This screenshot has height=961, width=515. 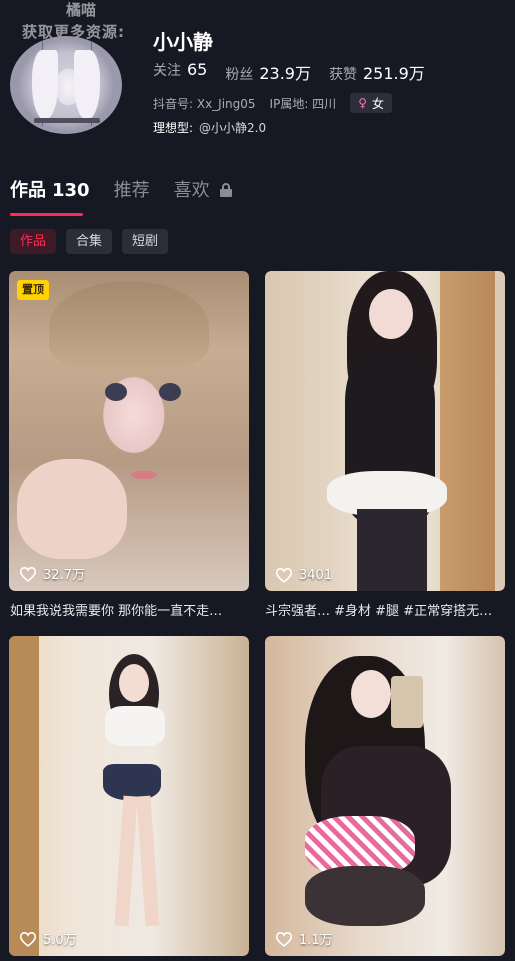 I want to click on pinned-badge: 置顶, so click(x=33, y=290).